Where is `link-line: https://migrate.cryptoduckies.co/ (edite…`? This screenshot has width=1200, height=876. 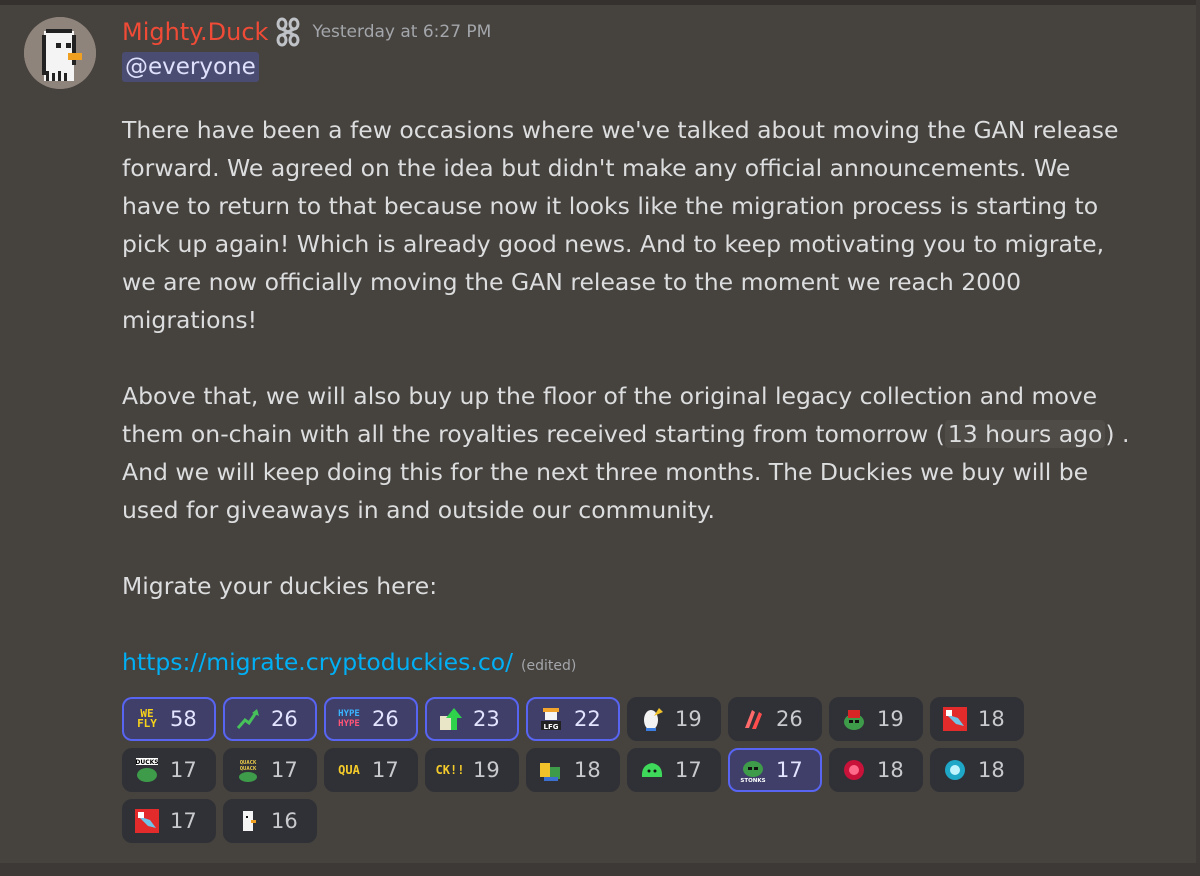 link-line: https://migrate.cryptoduckies.co/ (edite… is located at coordinates (627, 664).